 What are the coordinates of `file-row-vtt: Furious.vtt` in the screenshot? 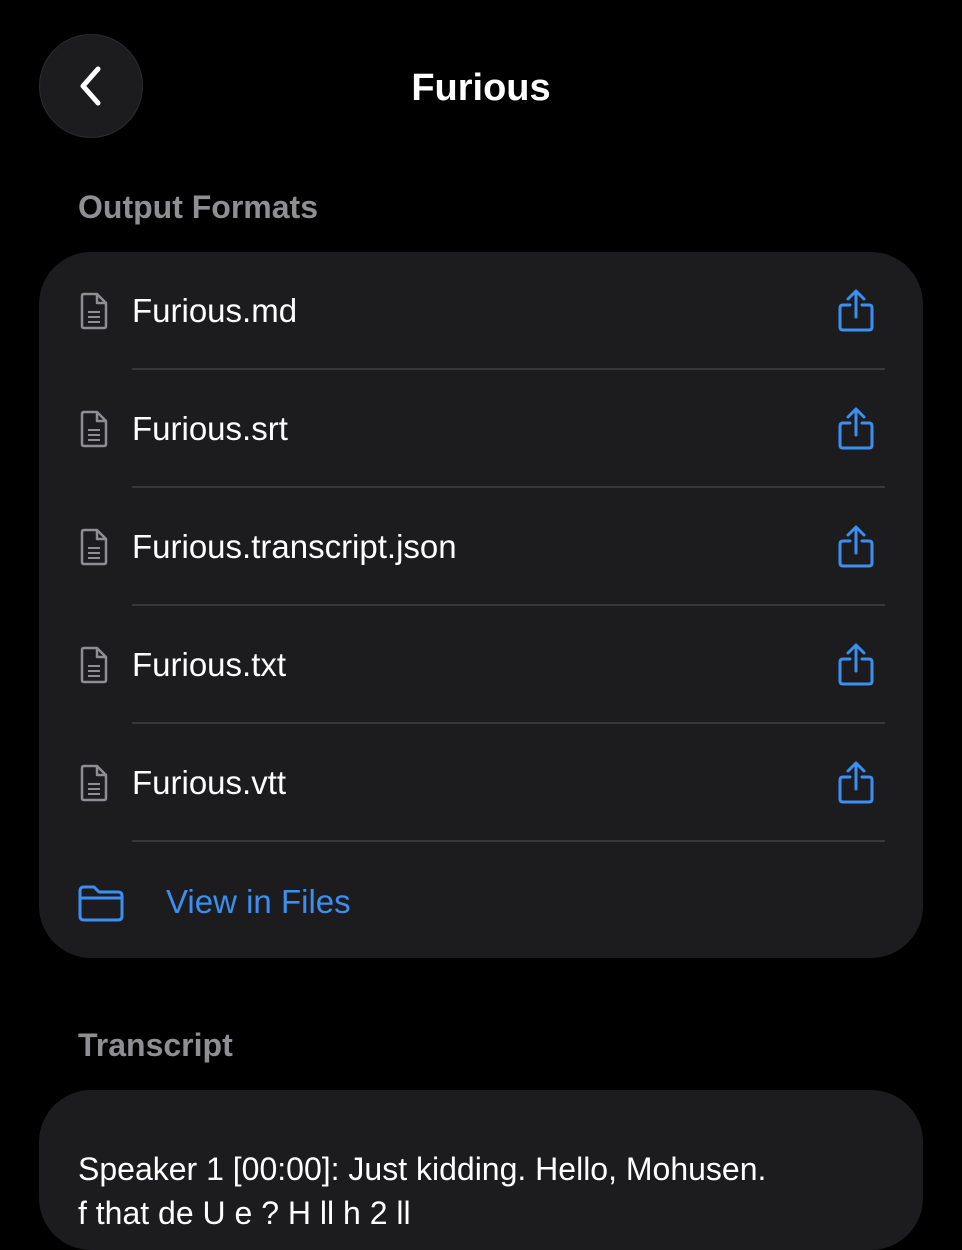 It's located at (481, 783).